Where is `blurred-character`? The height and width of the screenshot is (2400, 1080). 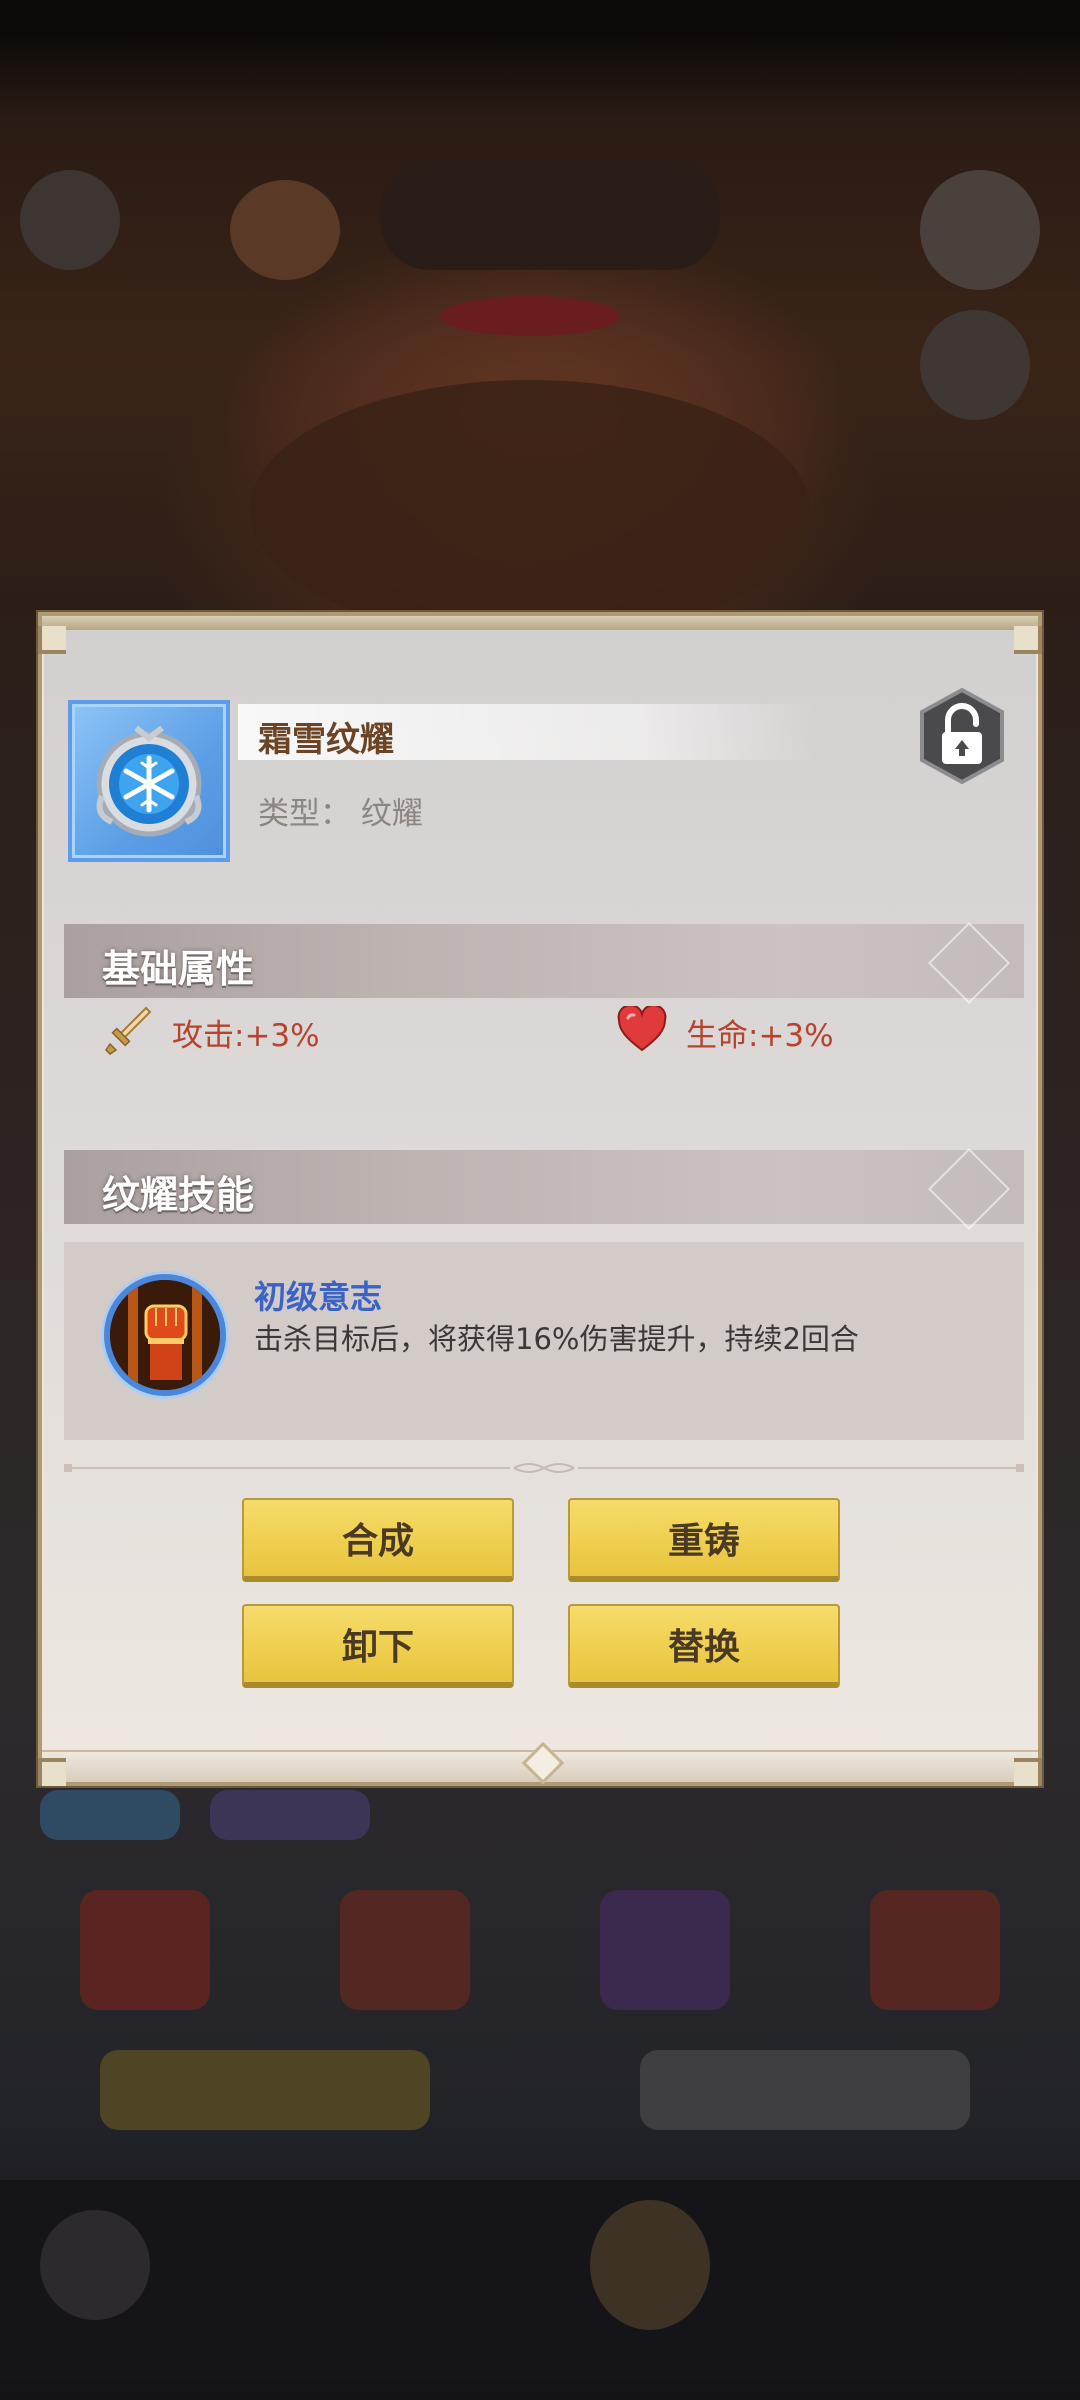 blurred-character is located at coordinates (530, 510).